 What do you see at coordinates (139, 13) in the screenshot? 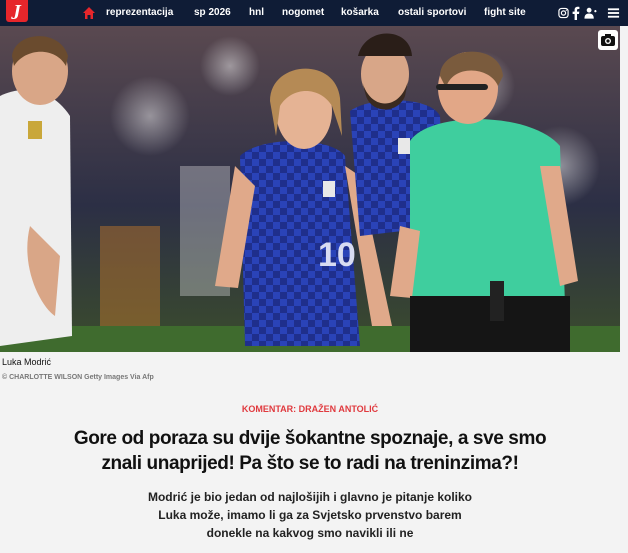
I see `nav-item-reprezentacija: reprezentacija` at bounding box center [139, 13].